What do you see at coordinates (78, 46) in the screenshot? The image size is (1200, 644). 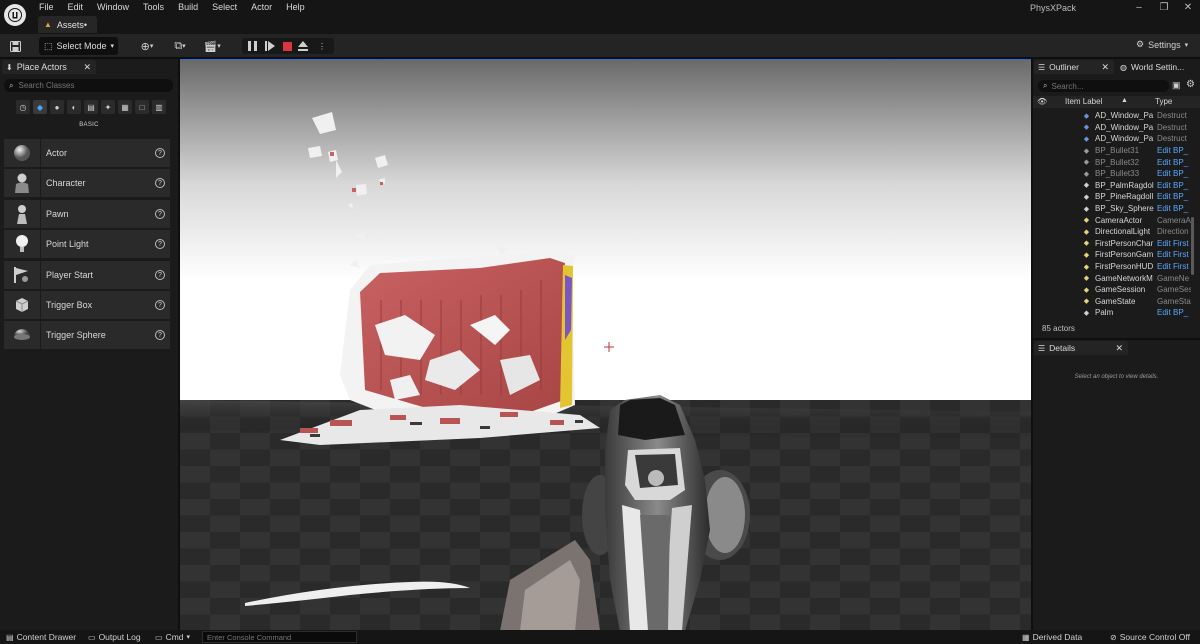 I see `select-mode-dropdown: ⬚ Select Mode ▾` at bounding box center [78, 46].